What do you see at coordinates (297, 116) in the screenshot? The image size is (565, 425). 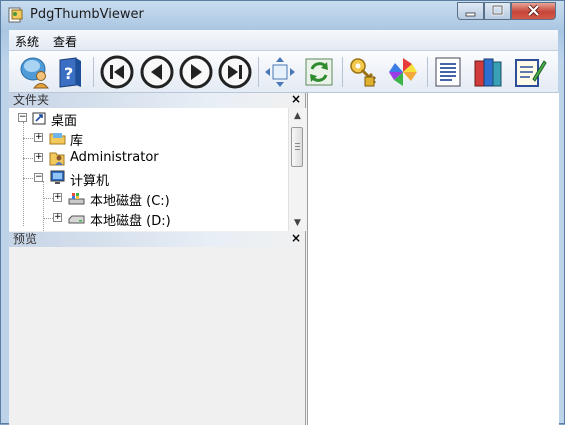 I see `scroll-up-button: ▲` at bounding box center [297, 116].